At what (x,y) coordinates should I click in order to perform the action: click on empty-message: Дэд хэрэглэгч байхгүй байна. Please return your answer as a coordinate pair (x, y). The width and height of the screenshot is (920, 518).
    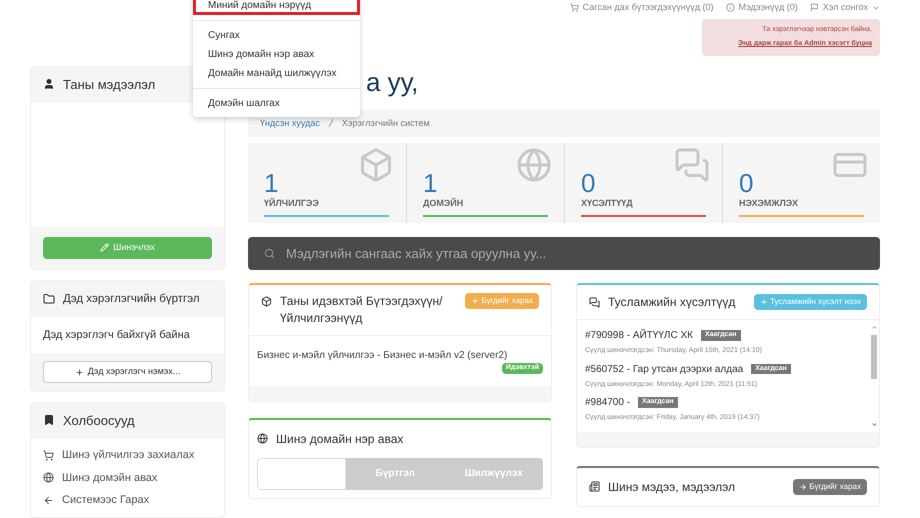
    Looking at the image, I should click on (116, 335).